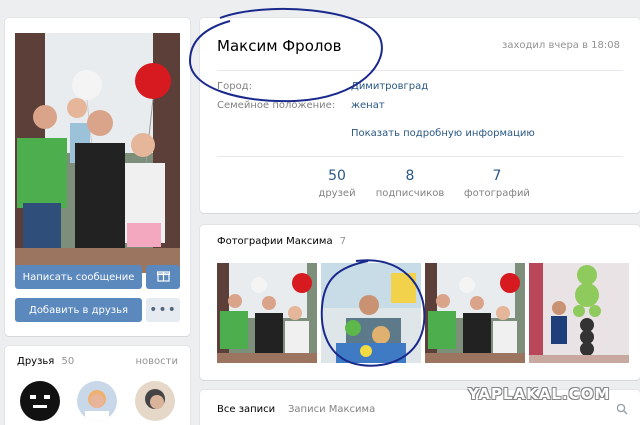  I want to click on counter-number: 8, so click(410, 176).